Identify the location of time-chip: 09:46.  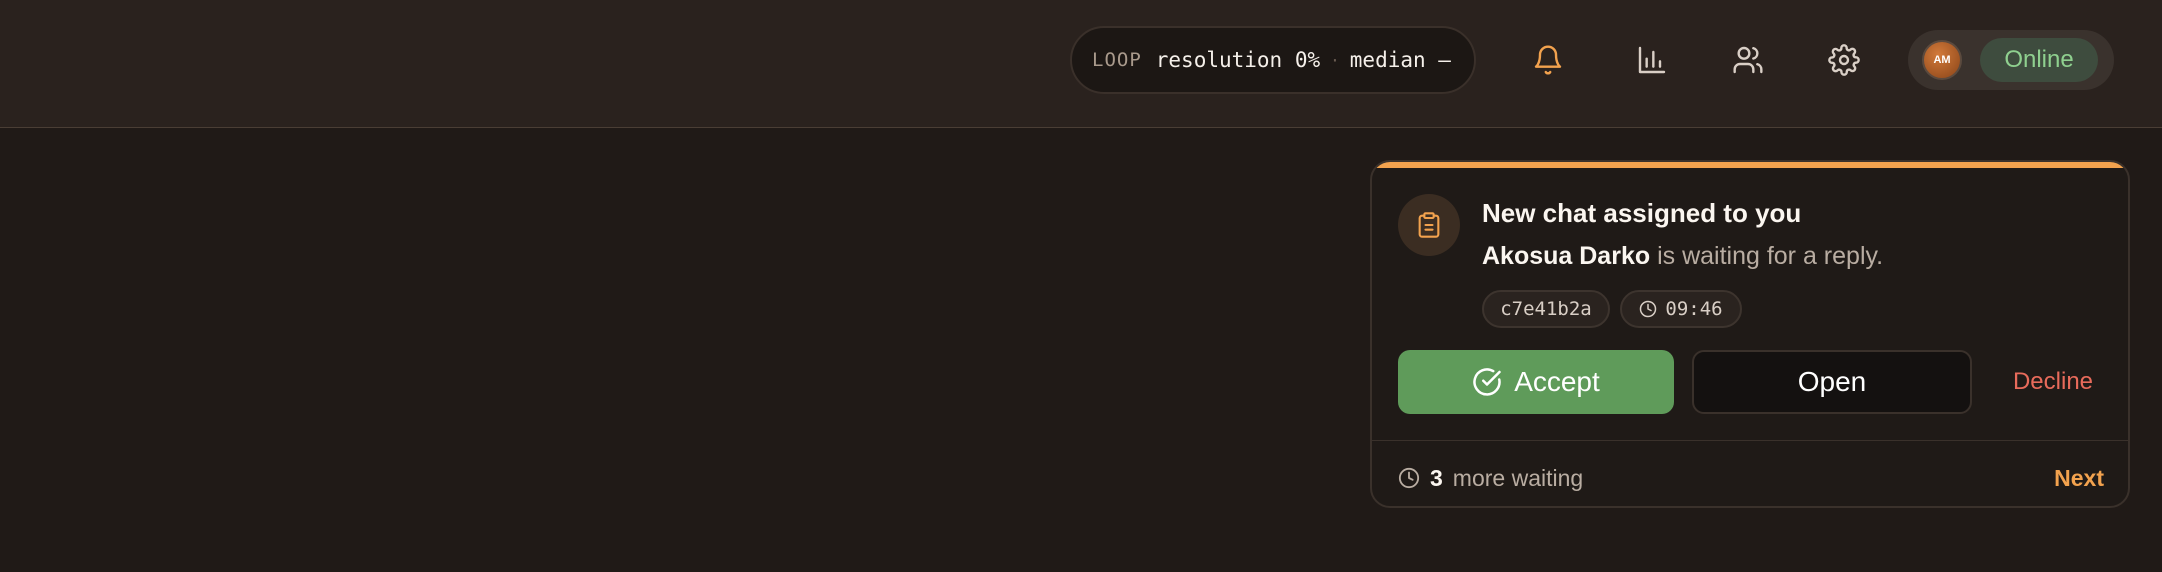
(1681, 309).